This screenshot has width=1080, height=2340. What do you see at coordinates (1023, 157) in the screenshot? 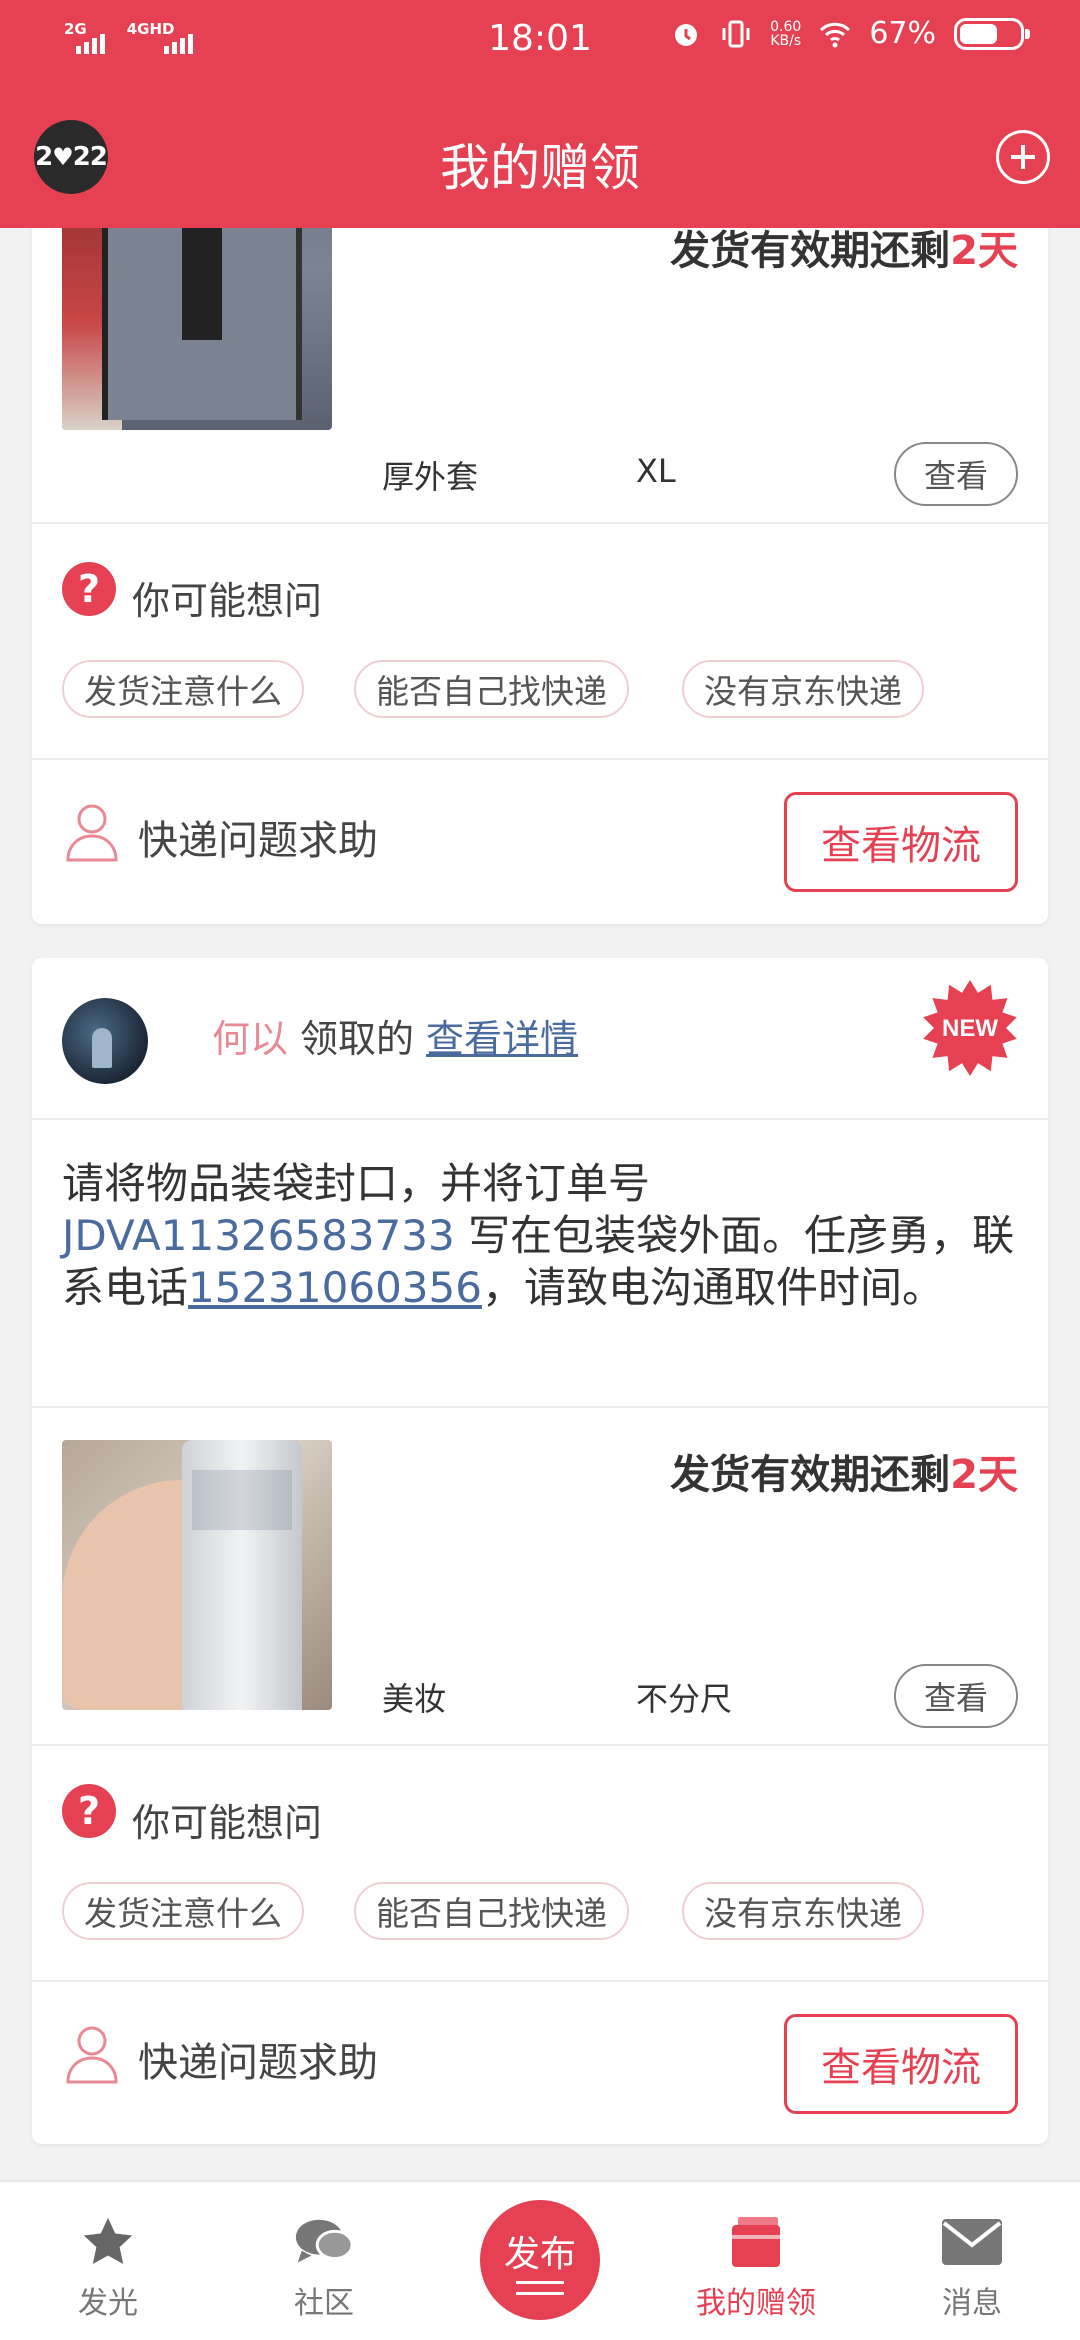
I see `add-icon` at bounding box center [1023, 157].